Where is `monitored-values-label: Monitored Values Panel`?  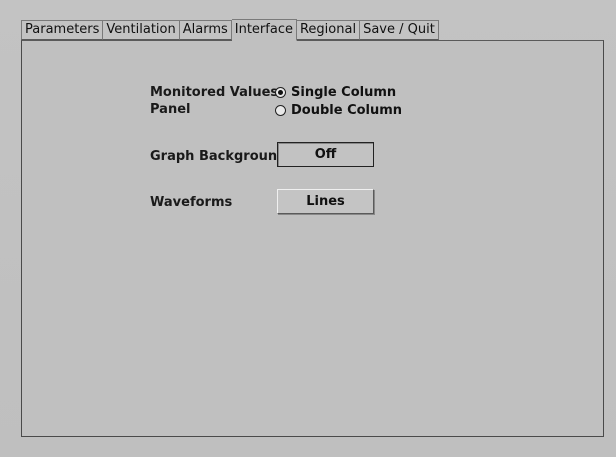 monitored-values-label: Monitored Values Panel is located at coordinates (214, 101).